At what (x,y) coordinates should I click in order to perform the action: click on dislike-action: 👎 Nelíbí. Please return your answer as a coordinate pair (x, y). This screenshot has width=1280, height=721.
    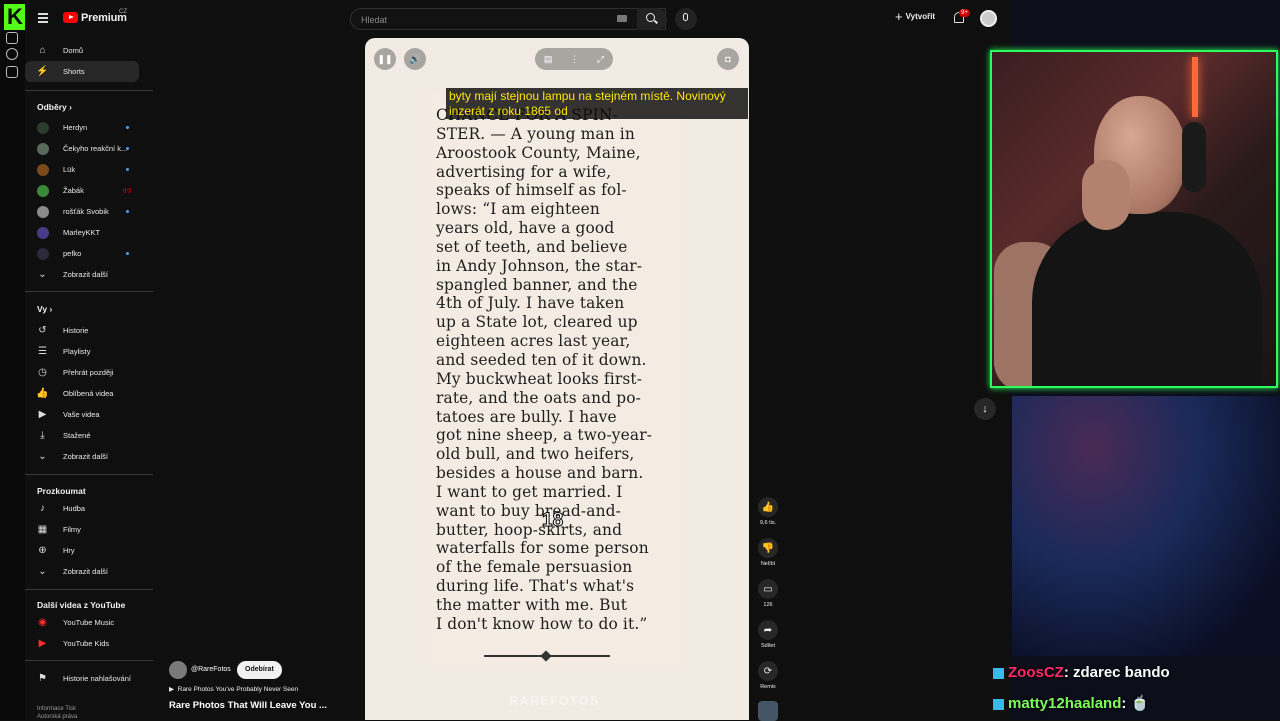
    Looking at the image, I should click on (768, 552).